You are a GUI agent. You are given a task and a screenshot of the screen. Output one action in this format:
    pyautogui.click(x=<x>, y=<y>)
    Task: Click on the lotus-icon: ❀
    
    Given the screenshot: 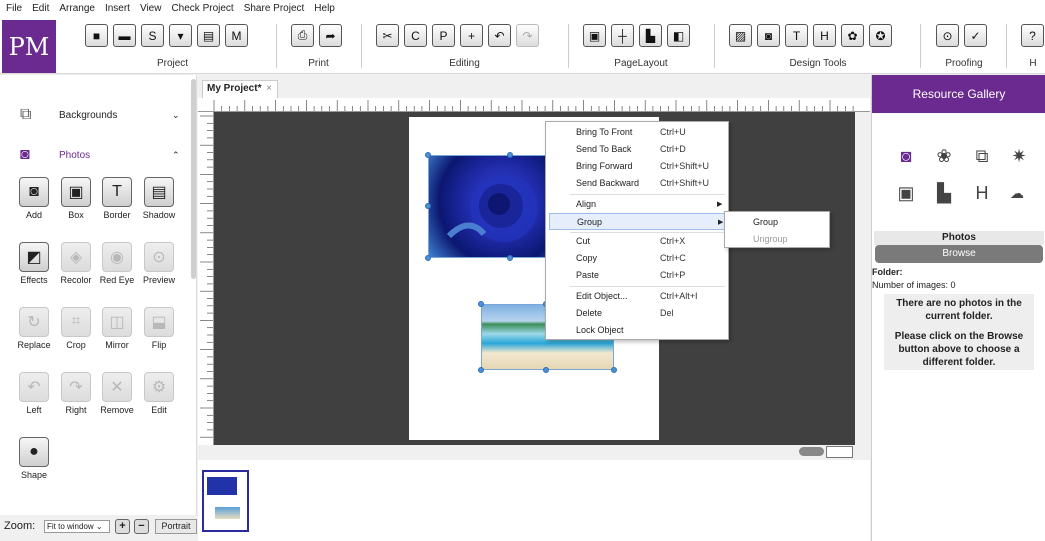 What is the action you would take?
    pyautogui.click(x=944, y=156)
    